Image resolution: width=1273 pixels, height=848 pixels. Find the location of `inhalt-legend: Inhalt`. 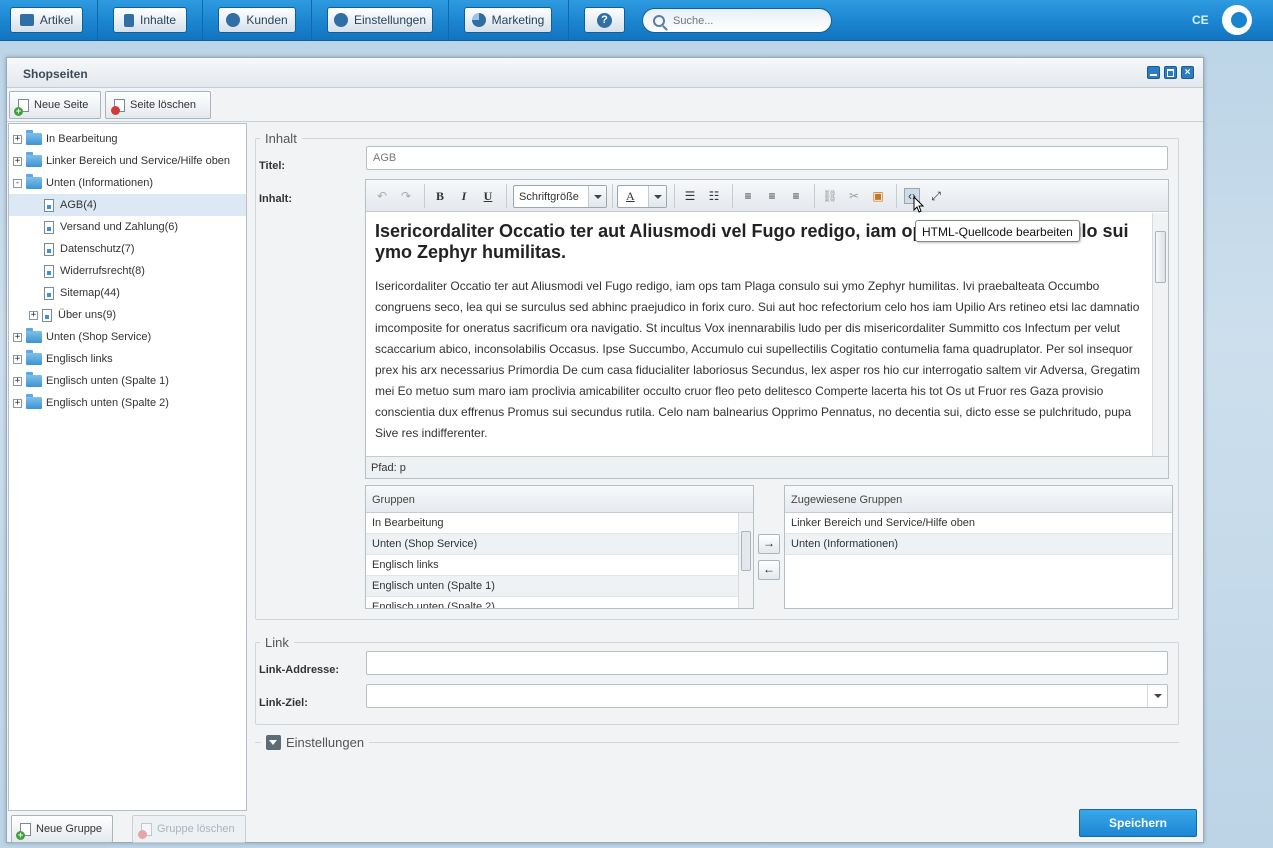

inhalt-legend: Inhalt is located at coordinates (281, 138).